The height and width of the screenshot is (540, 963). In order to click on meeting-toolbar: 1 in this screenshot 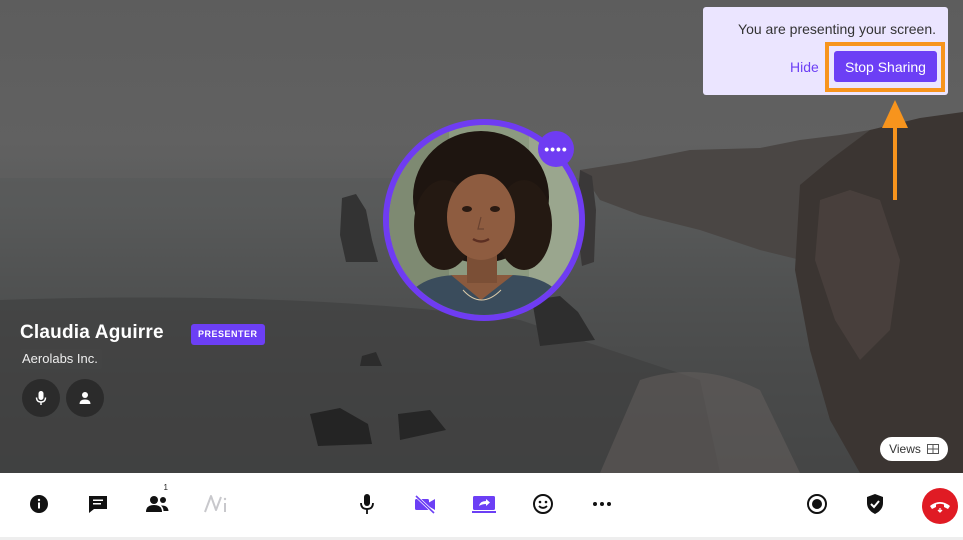, I will do `click(481, 505)`.